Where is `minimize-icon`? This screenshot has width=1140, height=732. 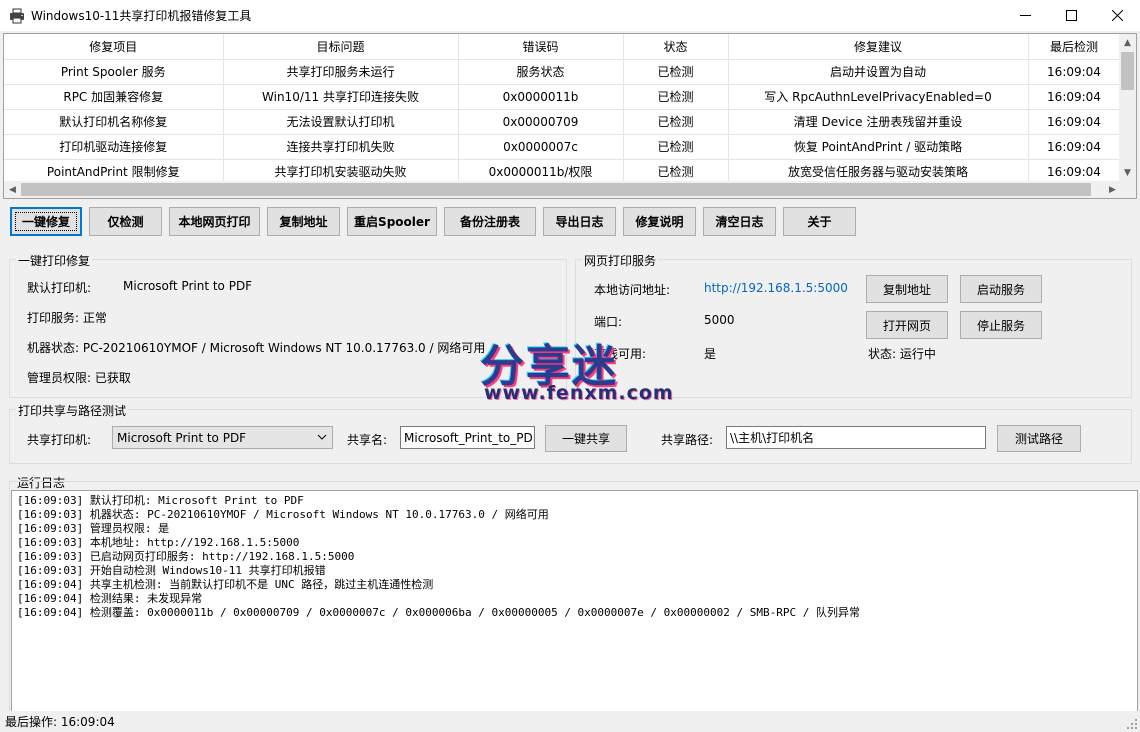 minimize-icon is located at coordinates (1025, 15).